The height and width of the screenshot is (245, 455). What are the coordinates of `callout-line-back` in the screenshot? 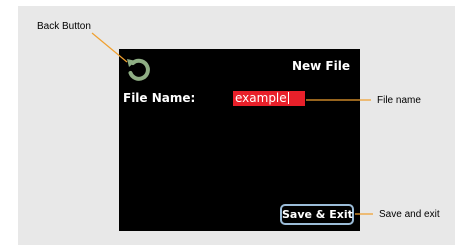 It's located at (109, 47).